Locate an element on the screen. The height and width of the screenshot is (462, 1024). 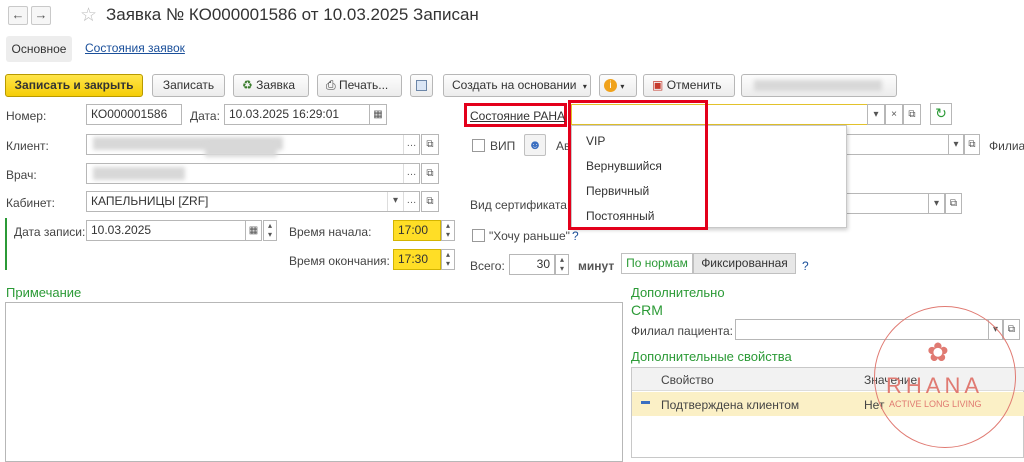
arrow-left-icon: ← is located at coordinates (18, 14).